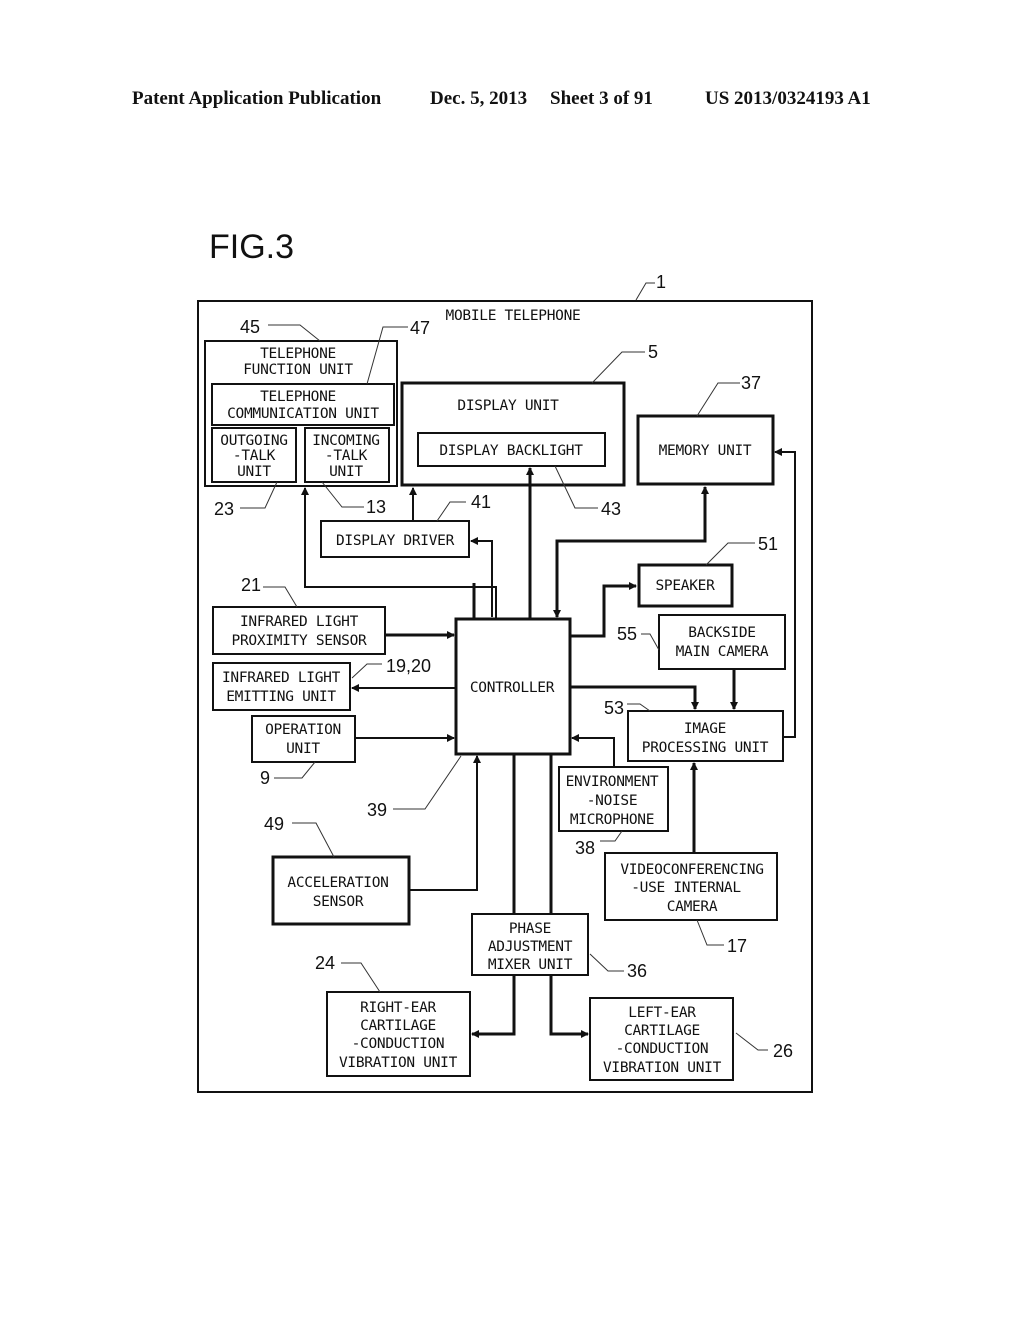 The width and height of the screenshot is (1024, 1320). Describe the element at coordinates (783, 1051) in the screenshot. I see `ref-26: 26` at that location.